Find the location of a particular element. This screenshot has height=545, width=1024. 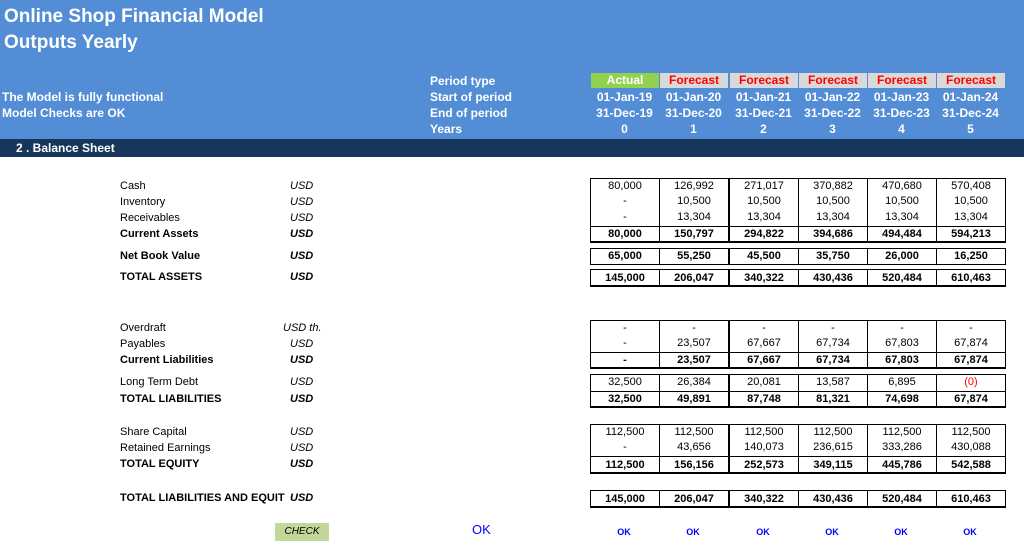

value-cell: 81,321 is located at coordinates (833, 399).